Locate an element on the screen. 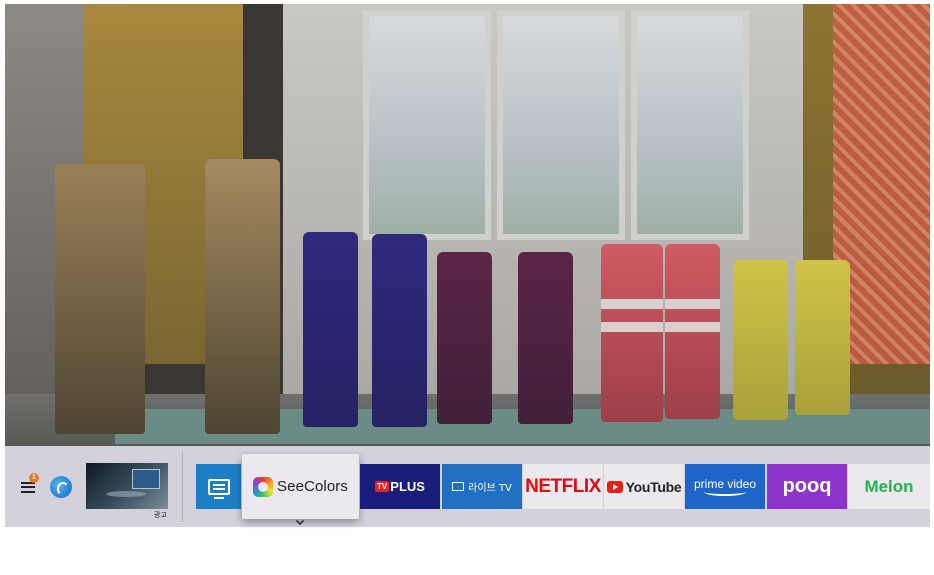  live-tv-label: 라이브 TV is located at coordinates (490, 488).